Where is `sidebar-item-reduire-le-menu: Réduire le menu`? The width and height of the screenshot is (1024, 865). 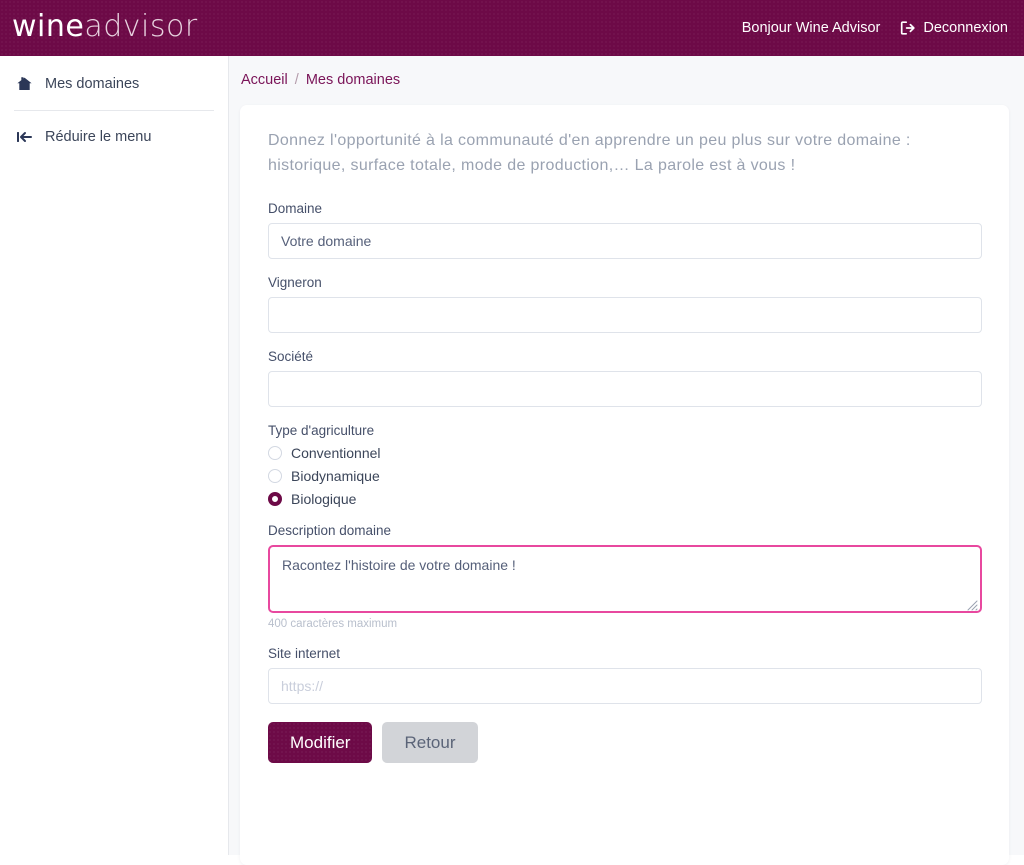 sidebar-item-reduire-le-menu: Réduire le menu is located at coordinates (114, 137).